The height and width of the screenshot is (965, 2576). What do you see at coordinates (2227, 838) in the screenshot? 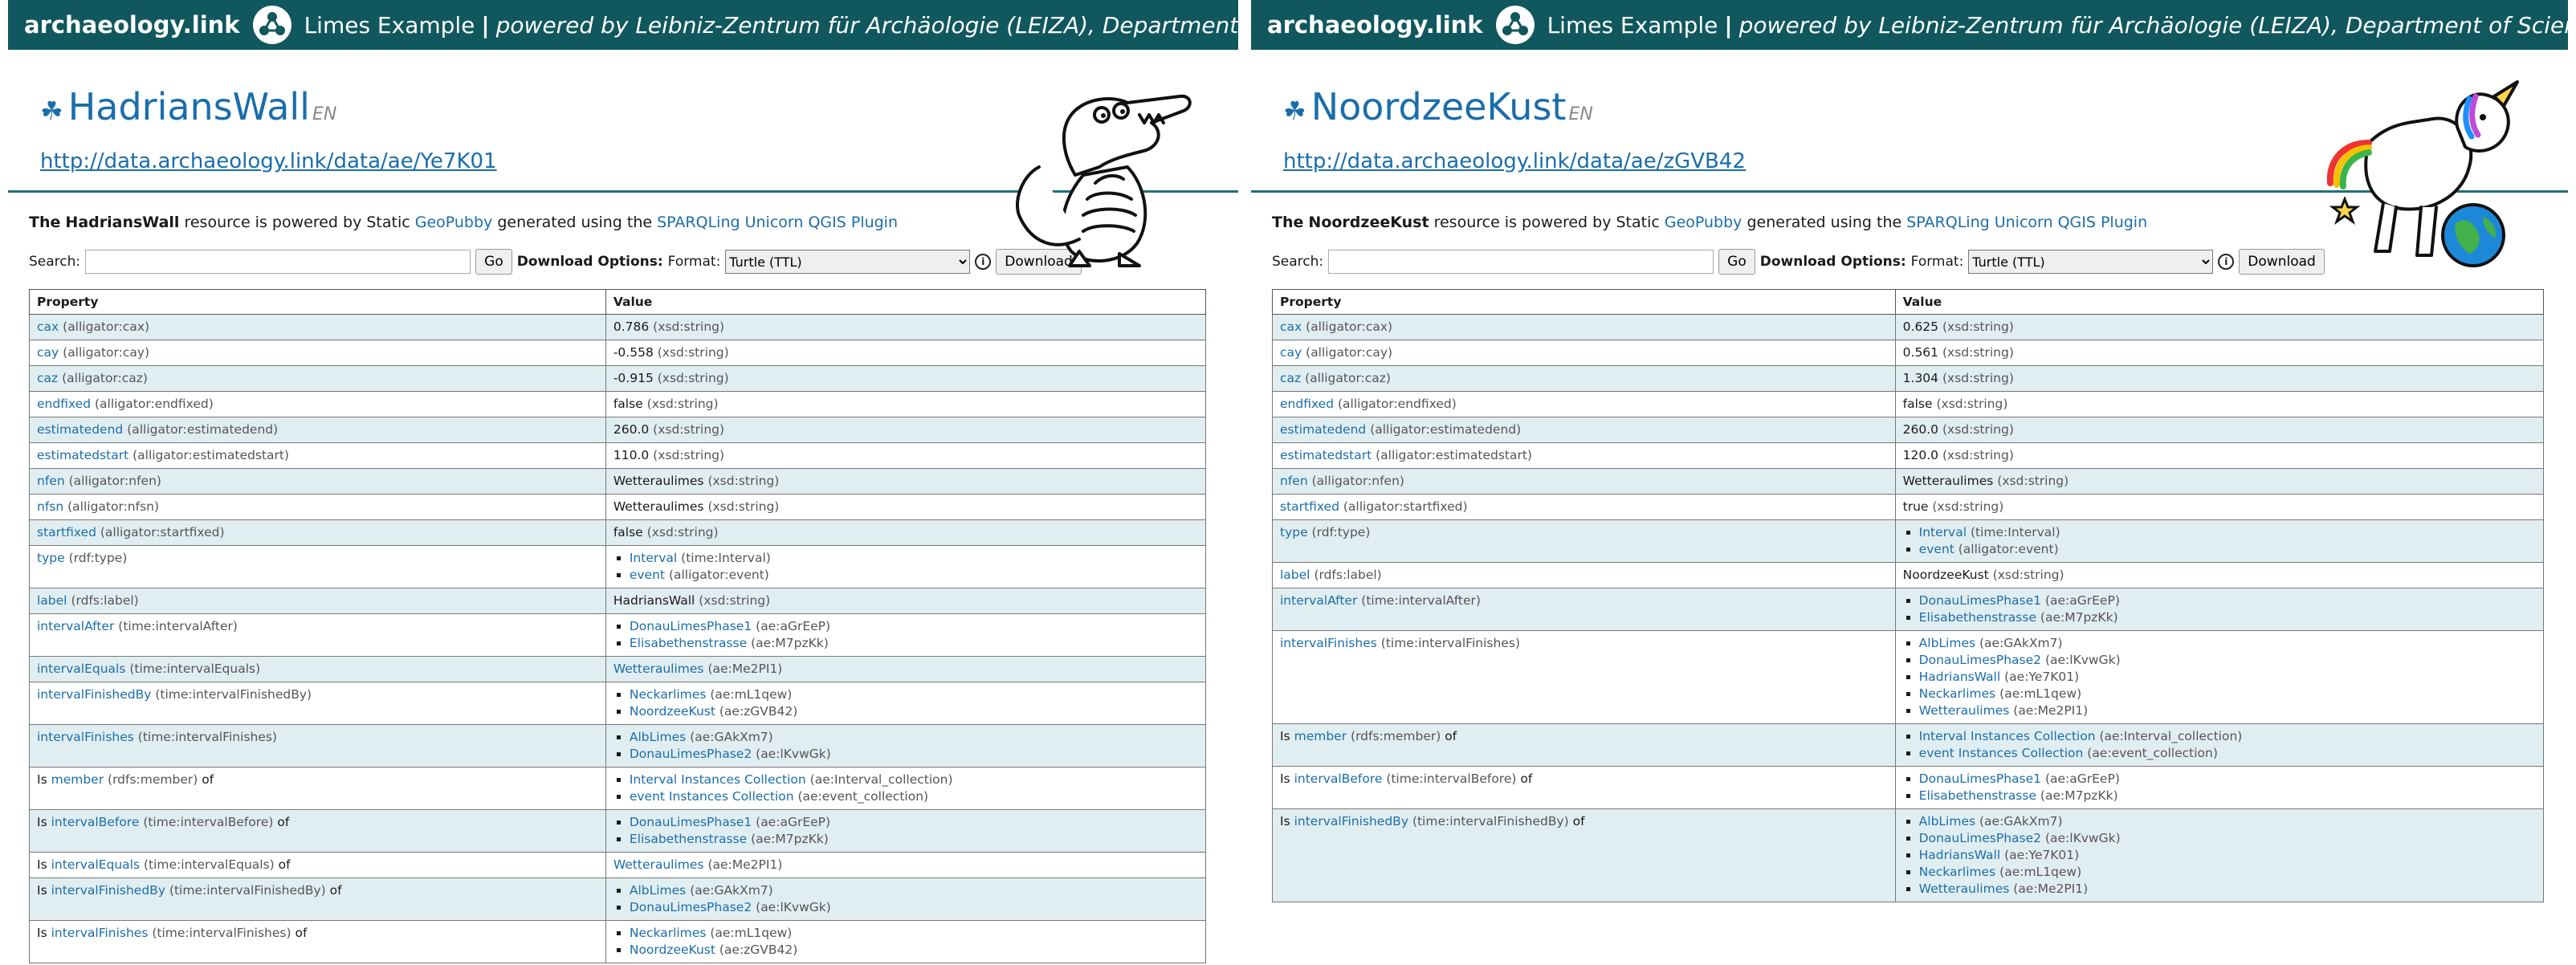
I see `value-list-item: DonauLimesPhase2 (ae:lKvwGk)` at bounding box center [2227, 838].